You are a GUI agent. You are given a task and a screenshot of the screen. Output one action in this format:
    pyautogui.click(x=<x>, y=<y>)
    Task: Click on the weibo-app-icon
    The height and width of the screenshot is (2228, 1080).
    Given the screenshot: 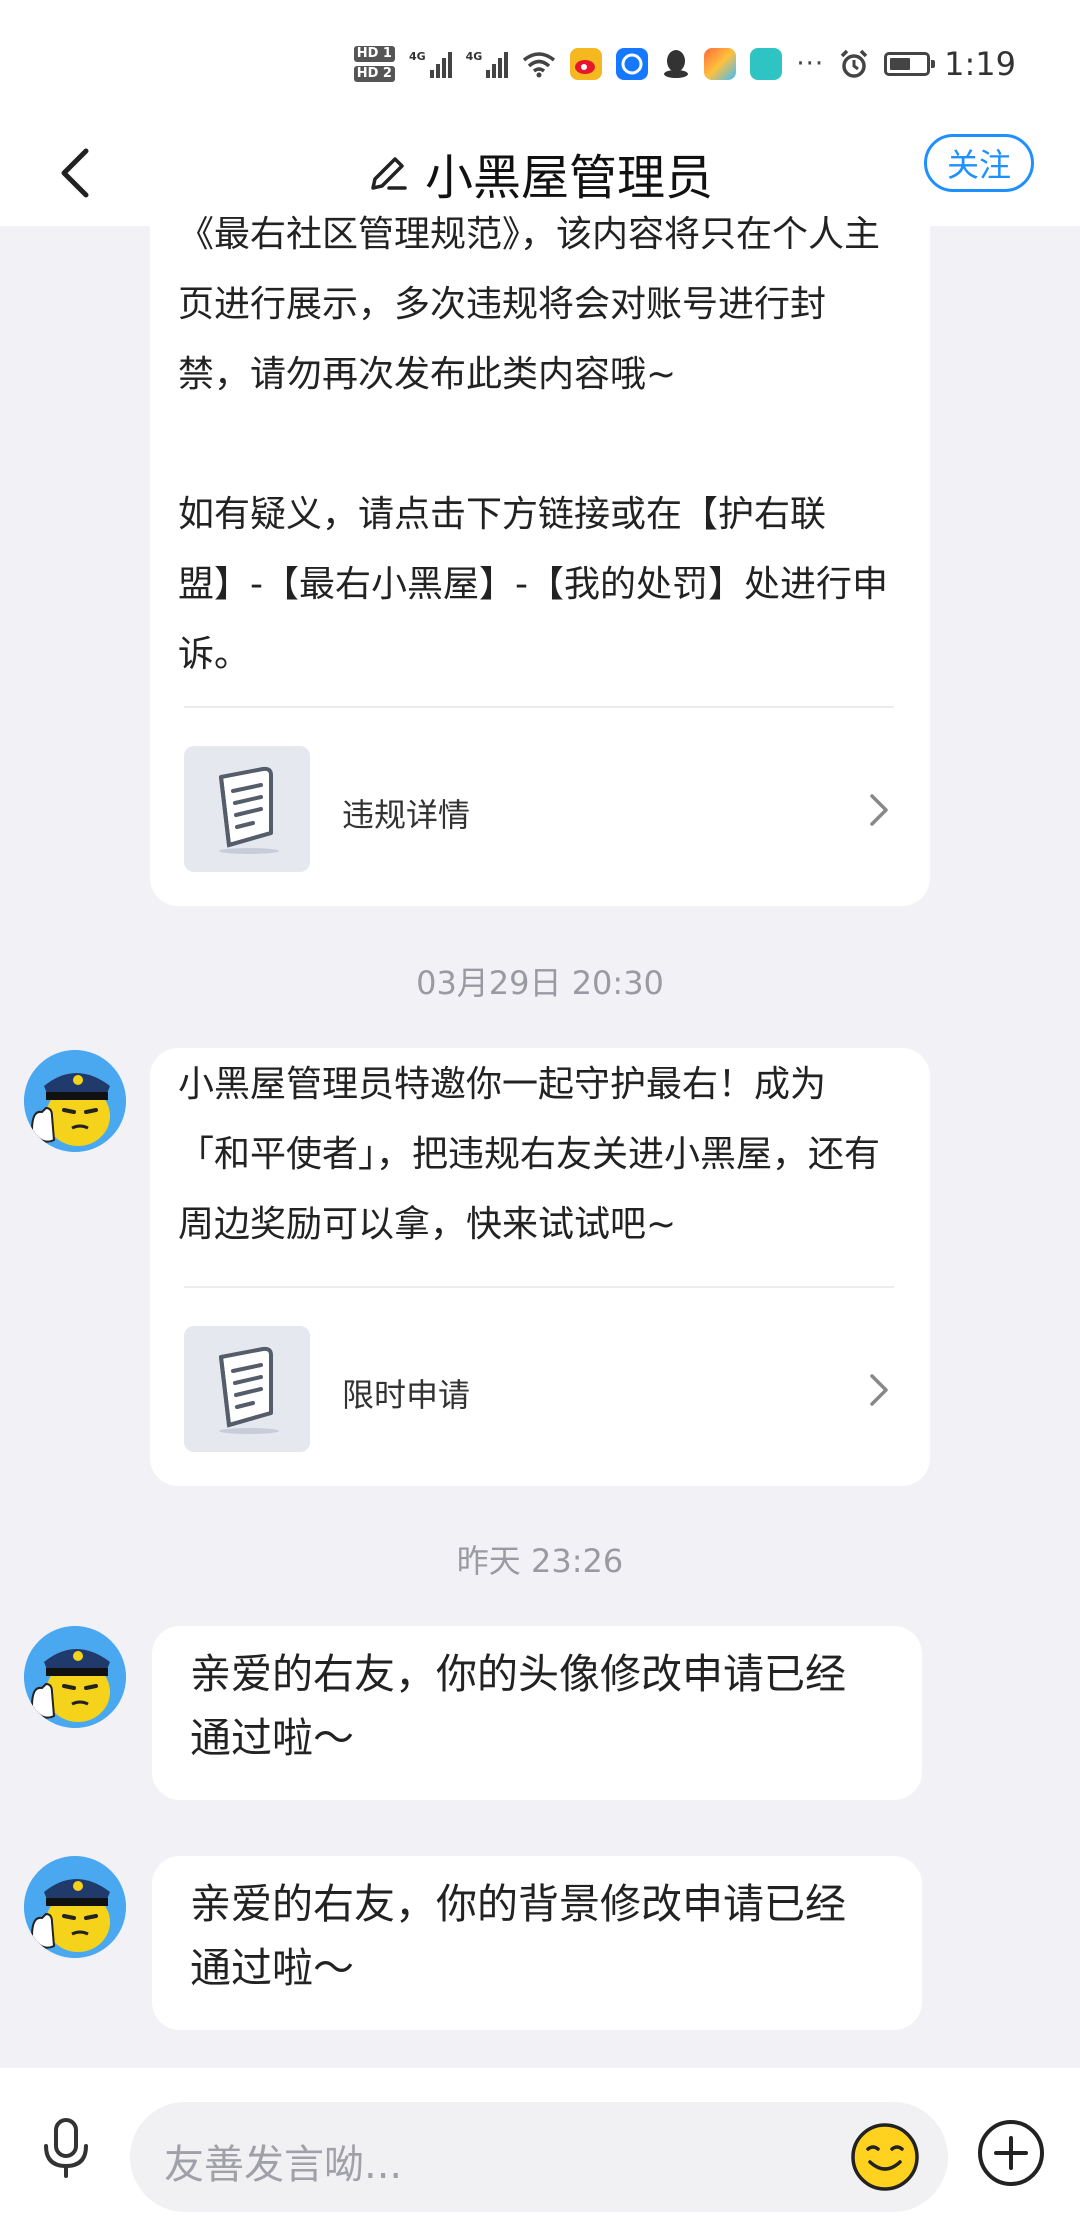 What is the action you would take?
    pyautogui.click(x=586, y=64)
    